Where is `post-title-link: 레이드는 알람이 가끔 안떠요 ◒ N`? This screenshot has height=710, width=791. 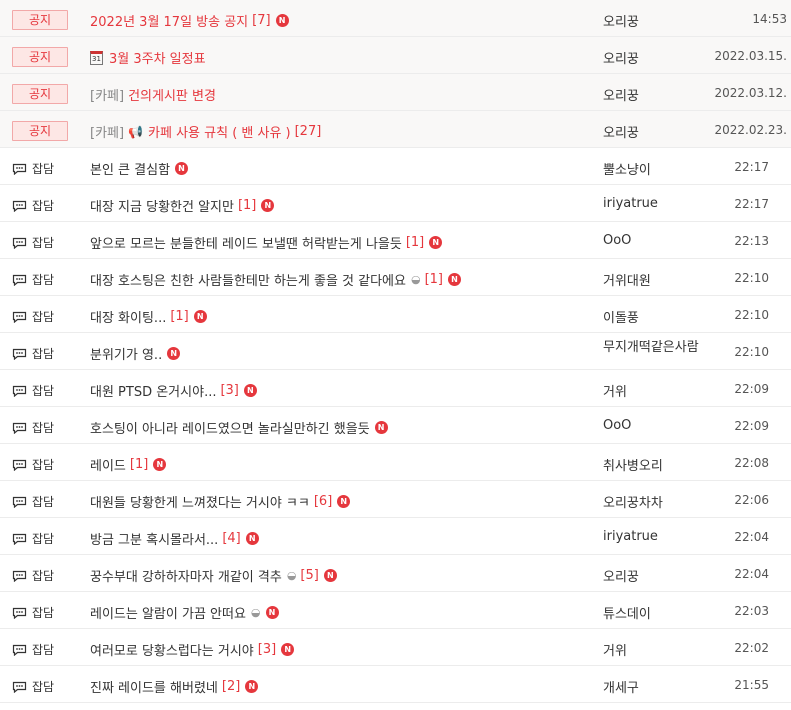 post-title-link: 레이드는 알람이 가끔 안떠요 ◒ N is located at coordinates (184, 612).